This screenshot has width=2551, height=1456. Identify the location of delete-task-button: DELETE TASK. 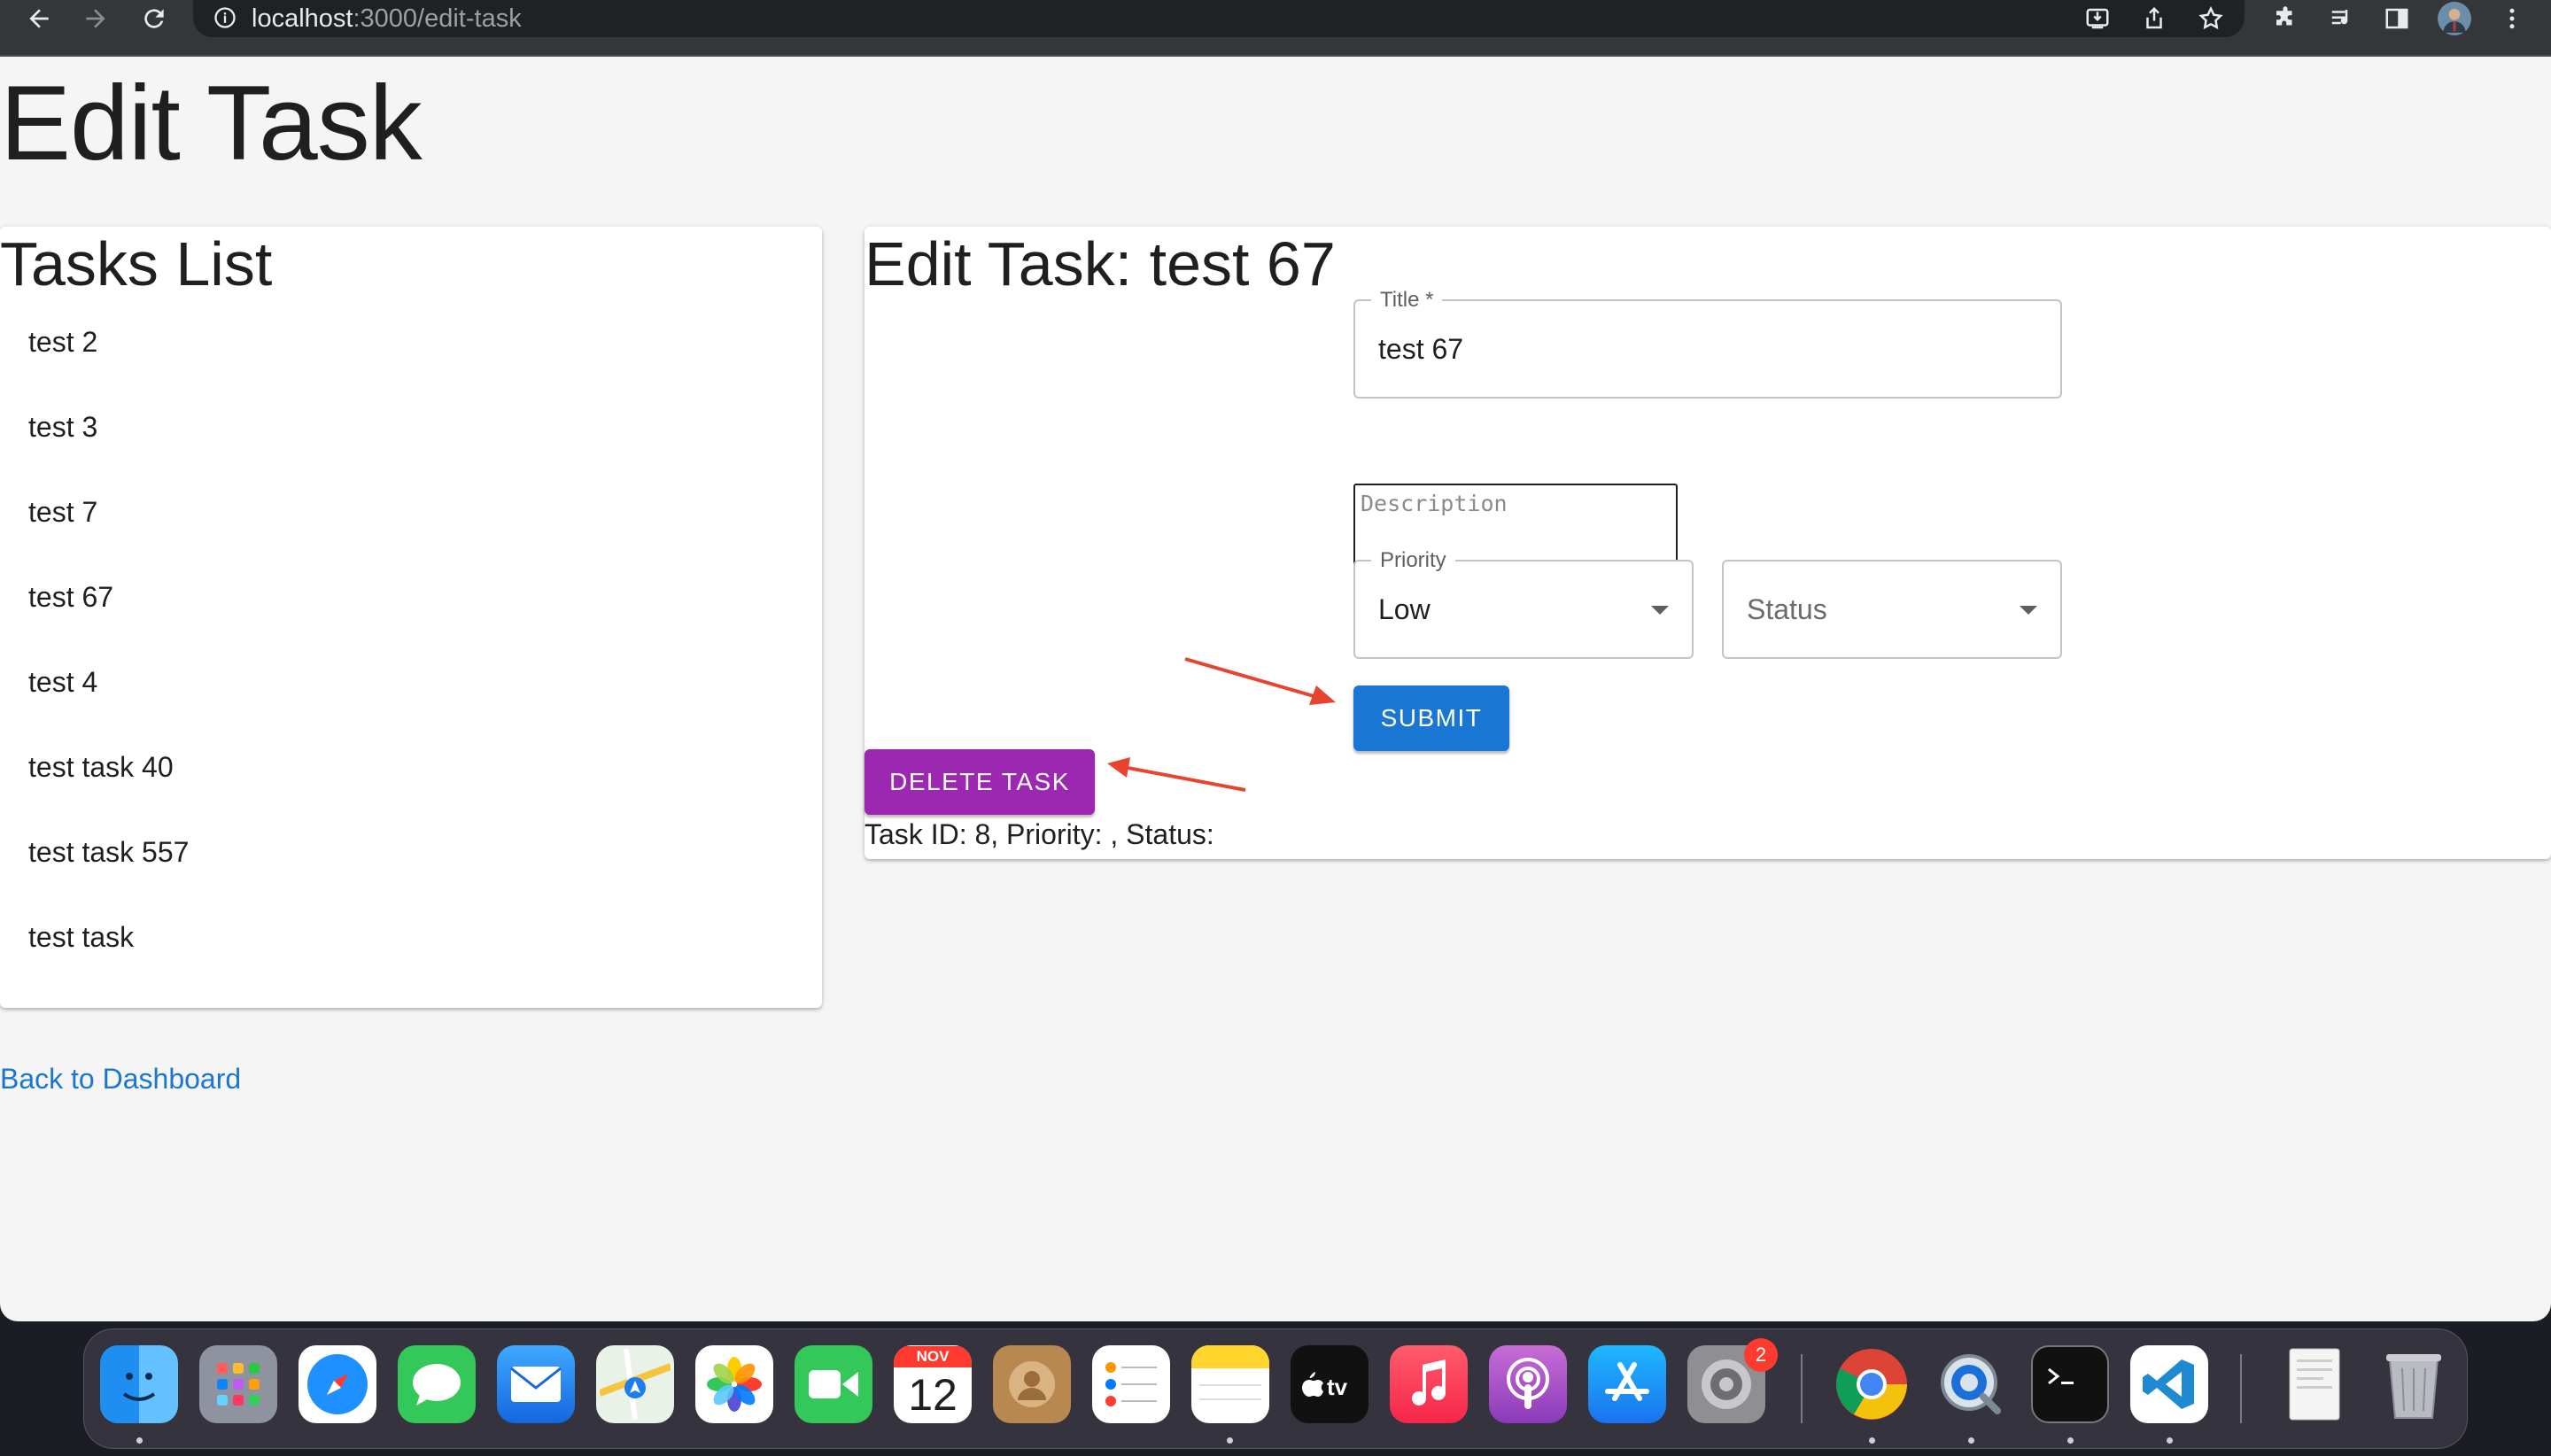
(980, 782).